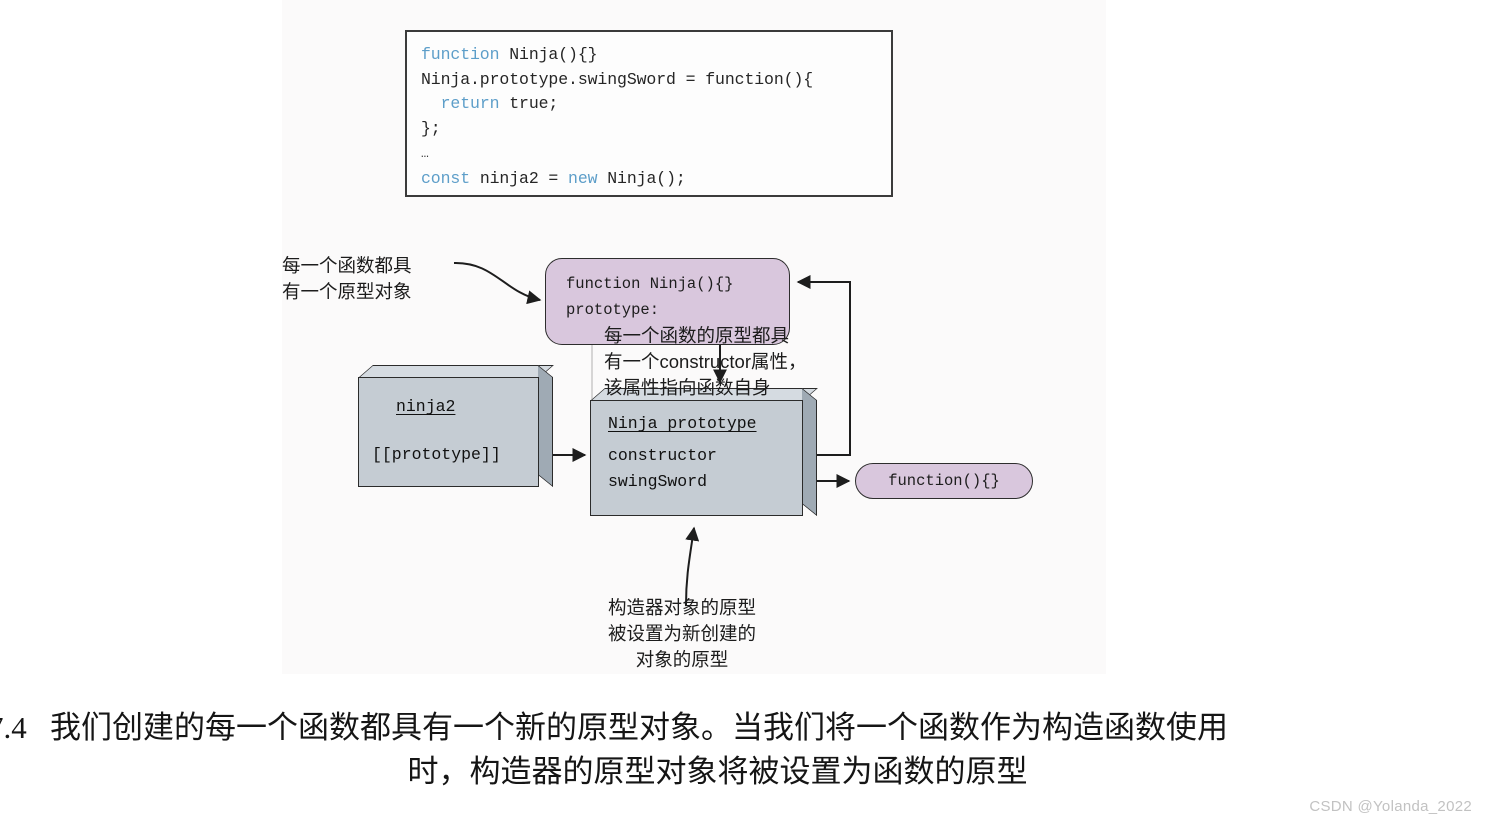  What do you see at coordinates (509, 54) in the screenshot?
I see `code-line: function Ninja(){}` at bounding box center [509, 54].